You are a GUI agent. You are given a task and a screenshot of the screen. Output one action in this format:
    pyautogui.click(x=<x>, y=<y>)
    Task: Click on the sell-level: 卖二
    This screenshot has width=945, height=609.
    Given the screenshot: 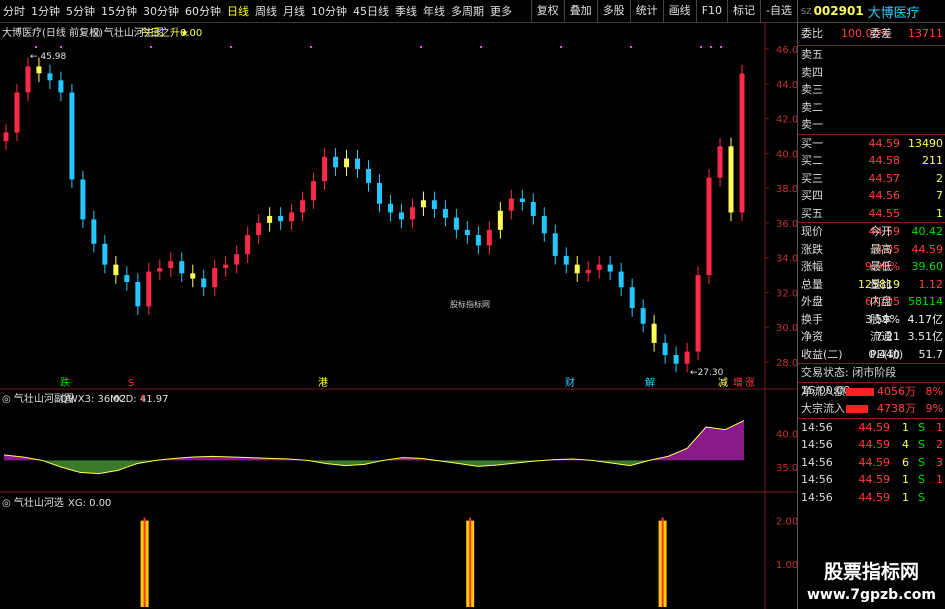 What is the action you would take?
    pyautogui.click(x=812, y=107)
    